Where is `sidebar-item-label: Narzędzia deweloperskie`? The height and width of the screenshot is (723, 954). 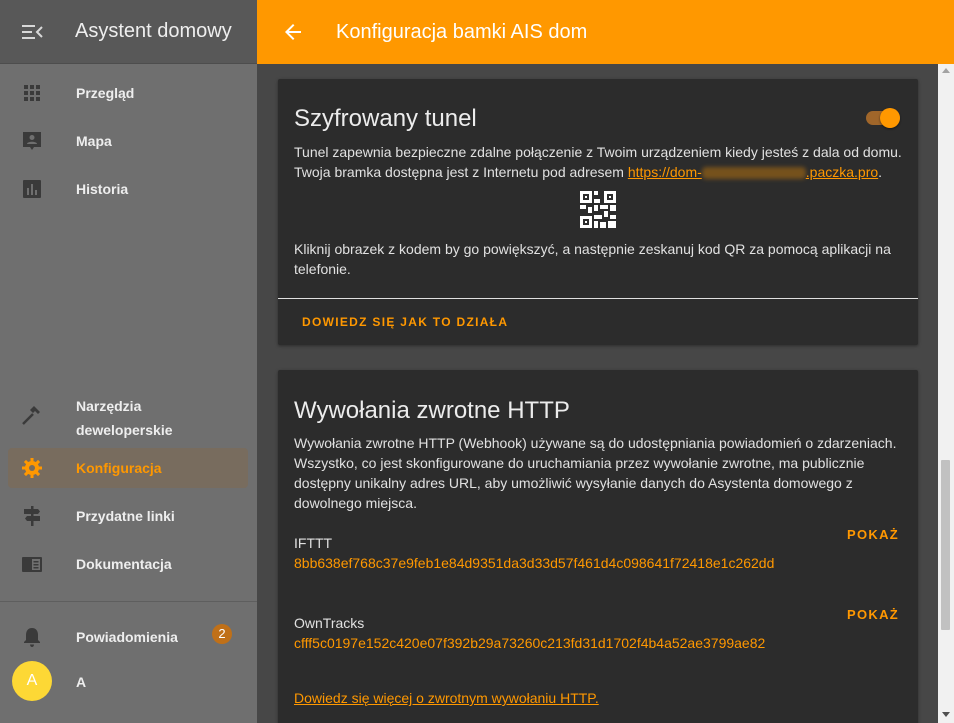
sidebar-item-label: Narzędzia deweloperskie is located at coordinates (124, 418).